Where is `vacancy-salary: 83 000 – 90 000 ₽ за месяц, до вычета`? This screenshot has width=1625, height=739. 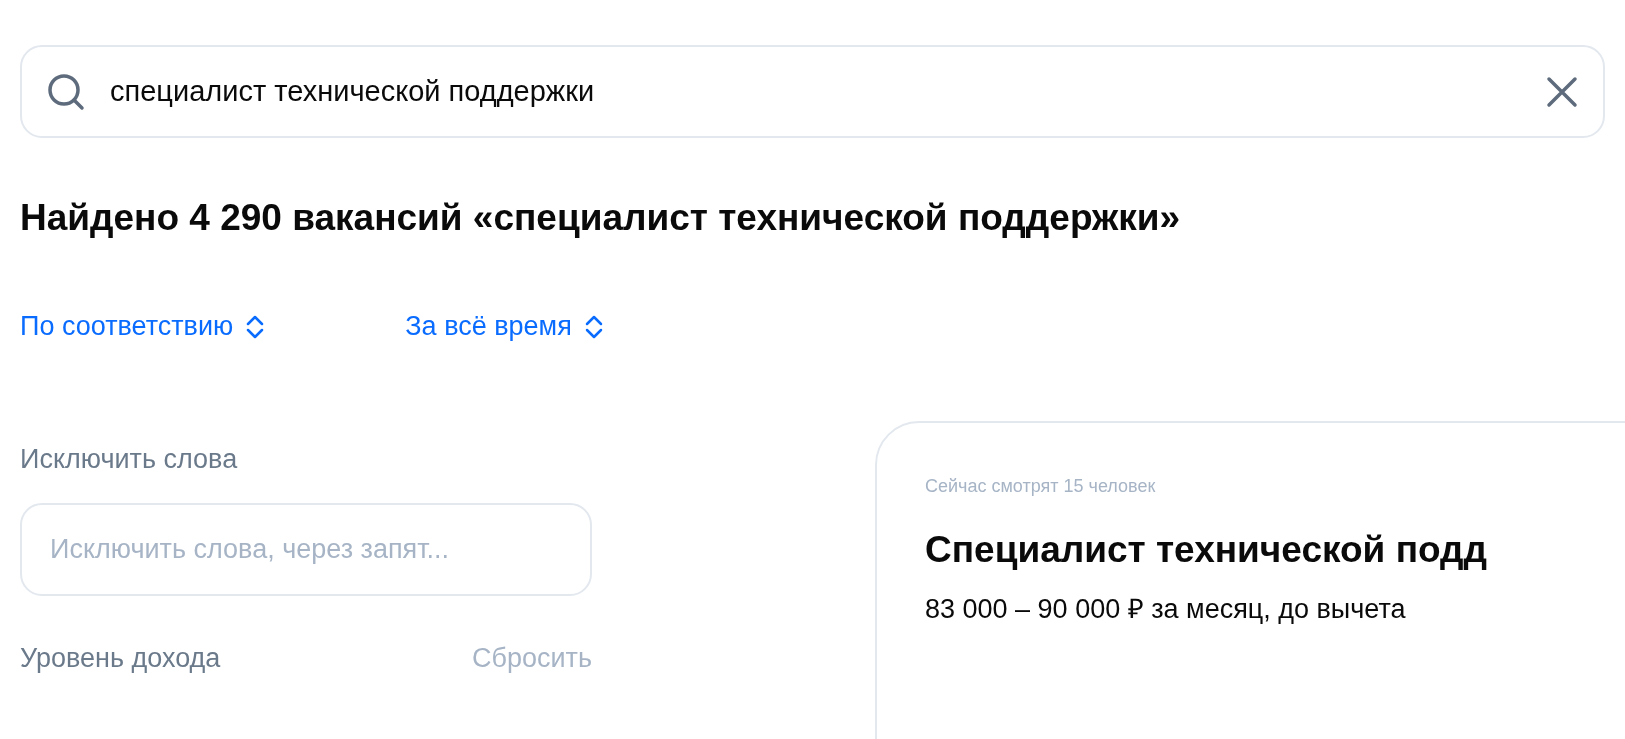
vacancy-salary: 83 000 – 90 000 ₽ за месяц, до вычета is located at coordinates (1166, 610).